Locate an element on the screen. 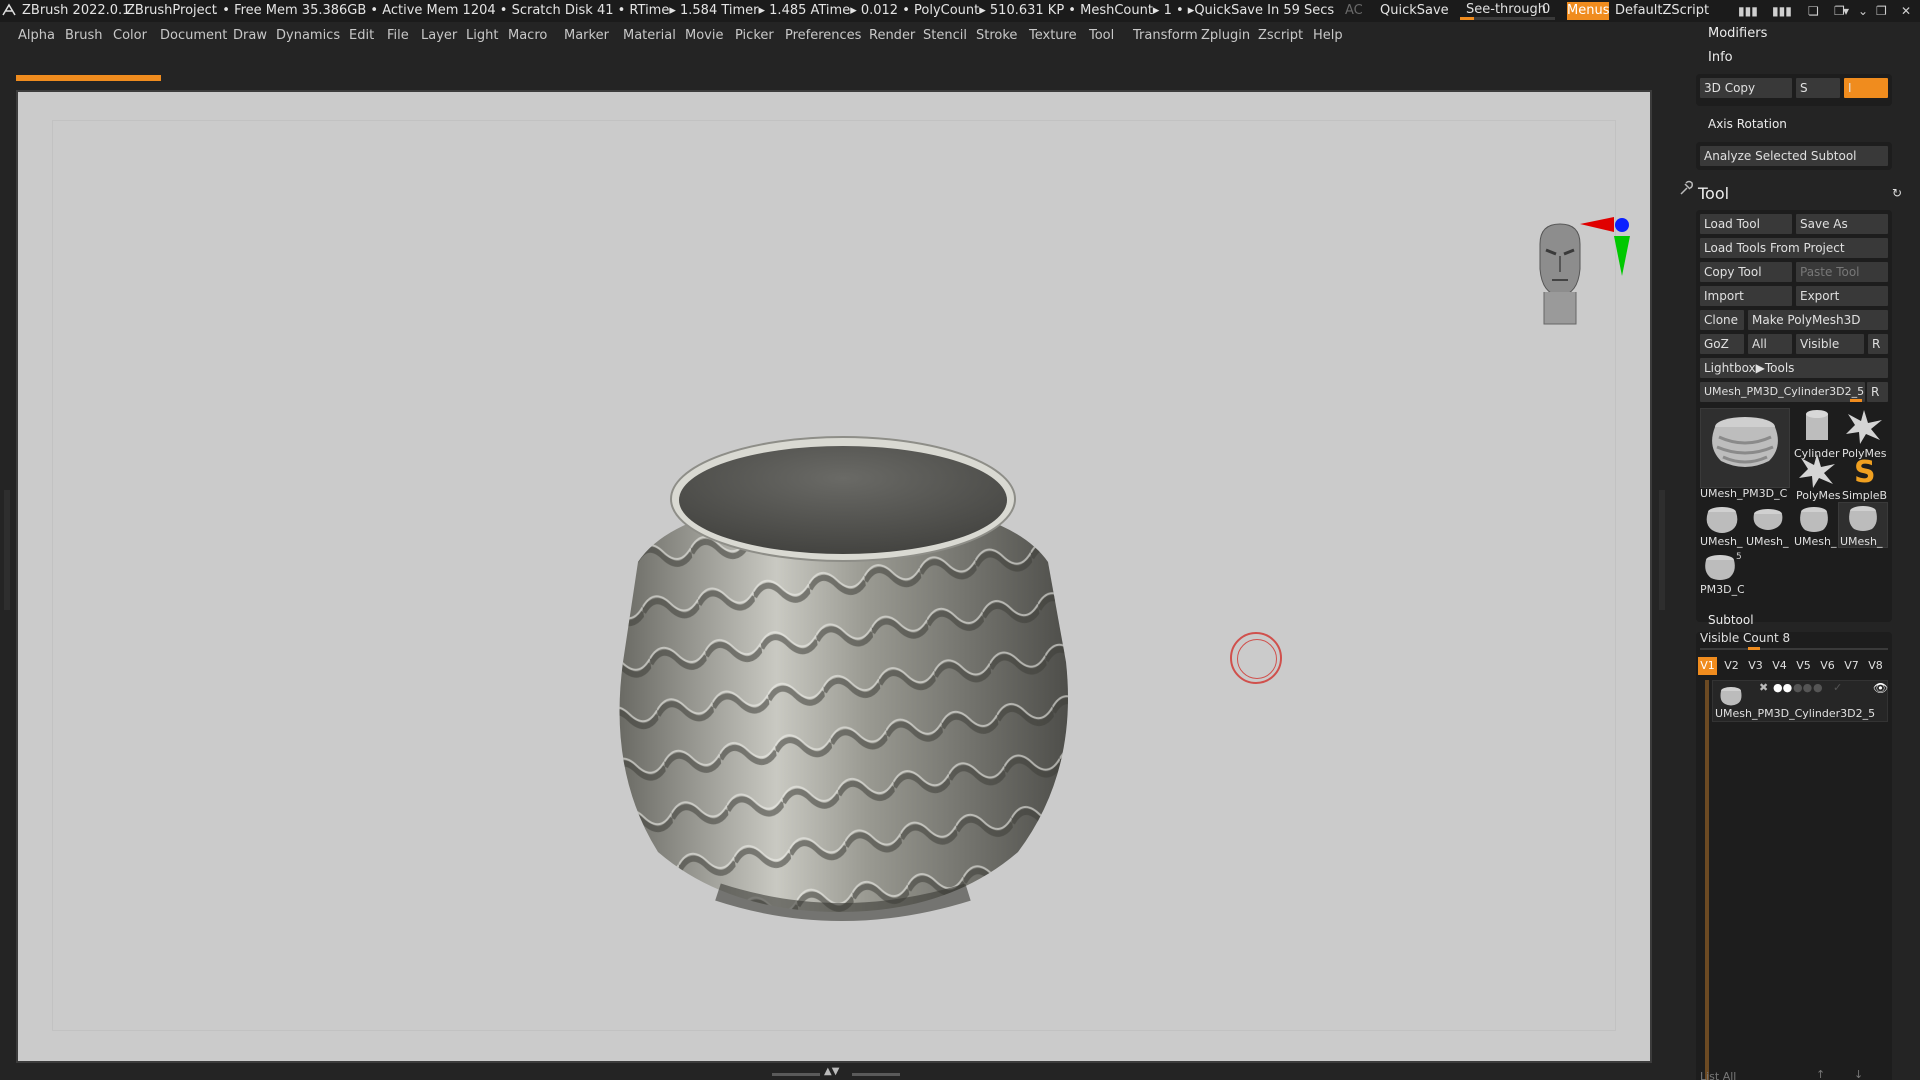 This screenshot has height=1080, width=1920. thumb-simplebrush: S is located at coordinates (1864, 472).